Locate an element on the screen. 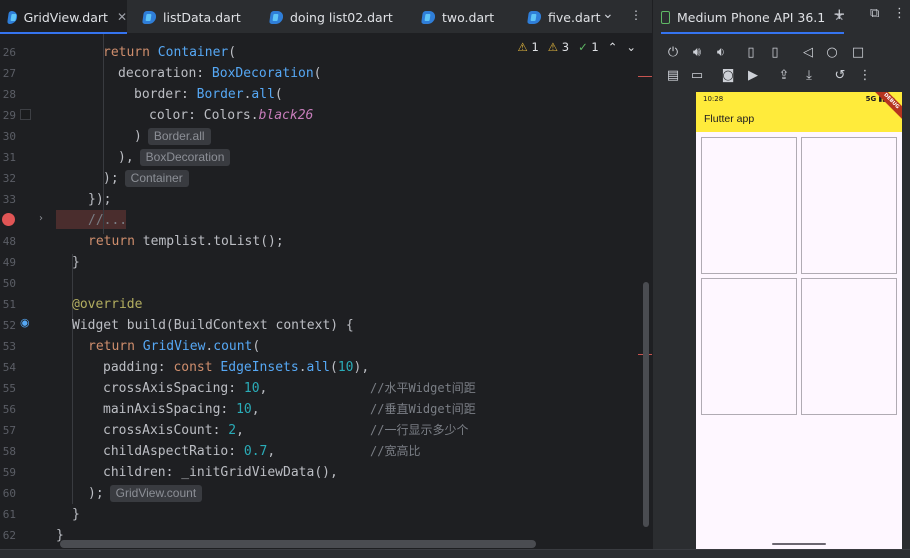 The width and height of the screenshot is (910, 558). tab-two-dart: two.dart is located at coordinates (458, 17).